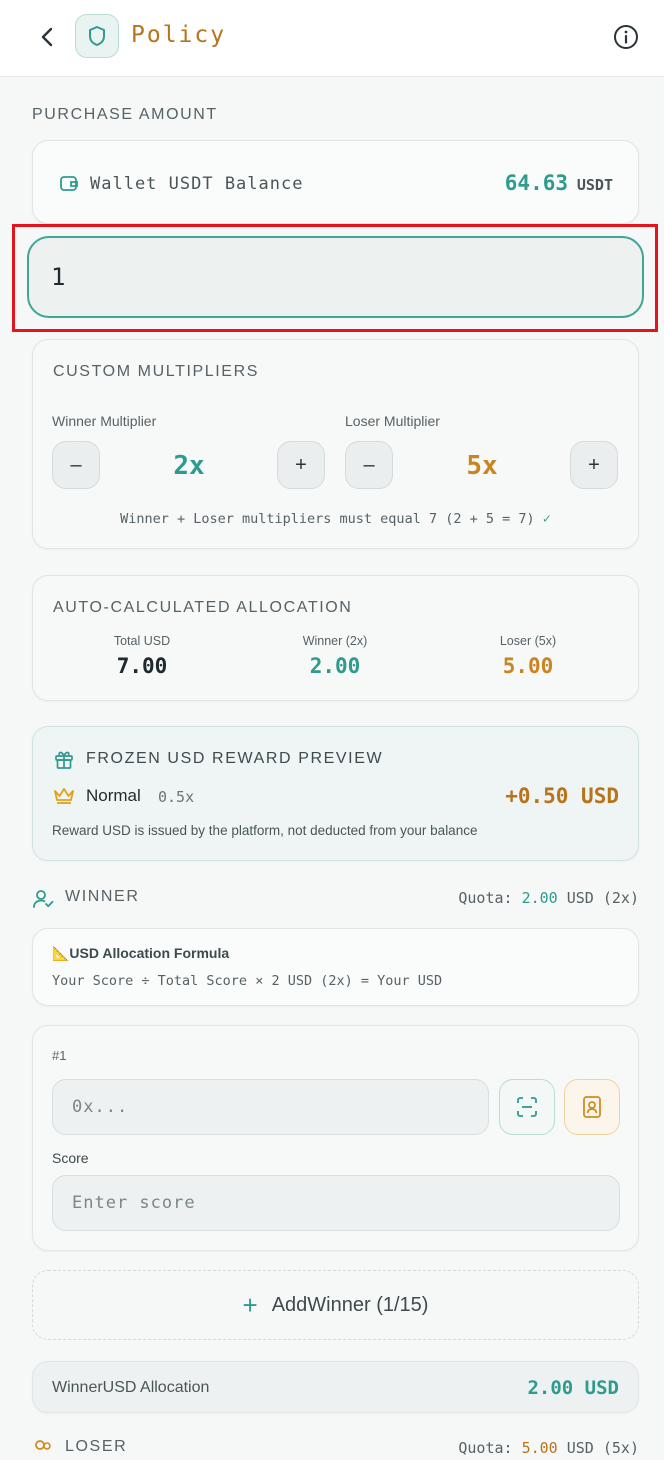  Describe the element at coordinates (301, 465) in the screenshot. I see `winner-increment-button: +` at that location.